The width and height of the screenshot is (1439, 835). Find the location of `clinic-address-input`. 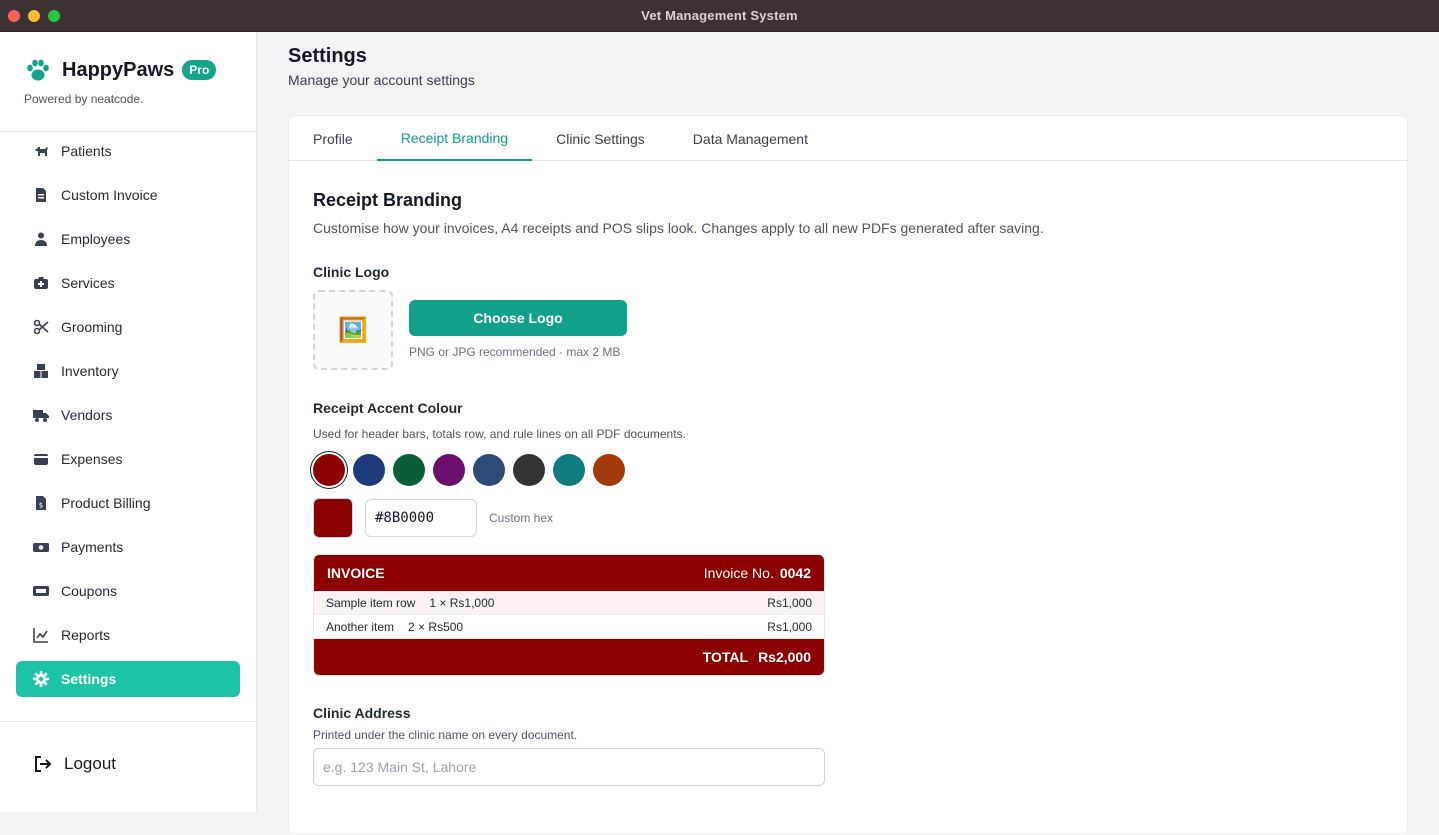

clinic-address-input is located at coordinates (569, 767).